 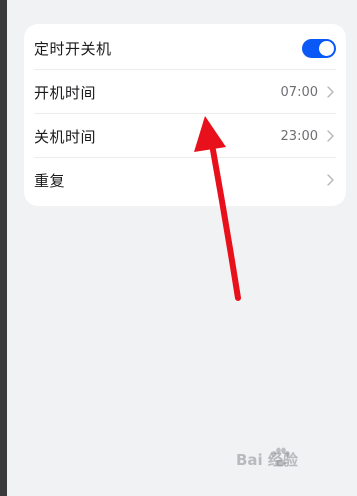 What do you see at coordinates (185, 180) in the screenshot?
I see `repeat-row: 重复` at bounding box center [185, 180].